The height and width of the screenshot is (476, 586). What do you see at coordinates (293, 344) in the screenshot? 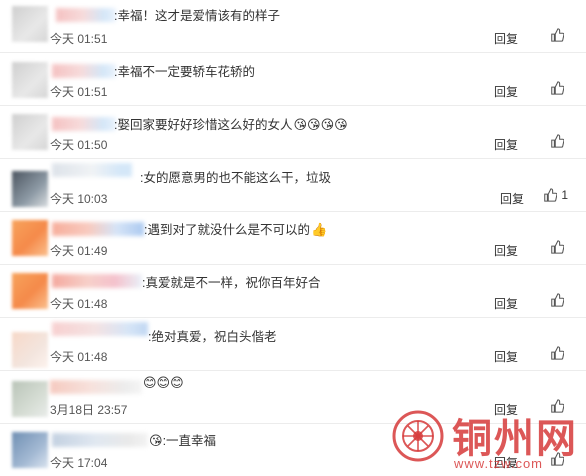
I see `comment-row: :绝对真爱，祝白头偕老 今天 01:48 回复` at bounding box center [293, 344].